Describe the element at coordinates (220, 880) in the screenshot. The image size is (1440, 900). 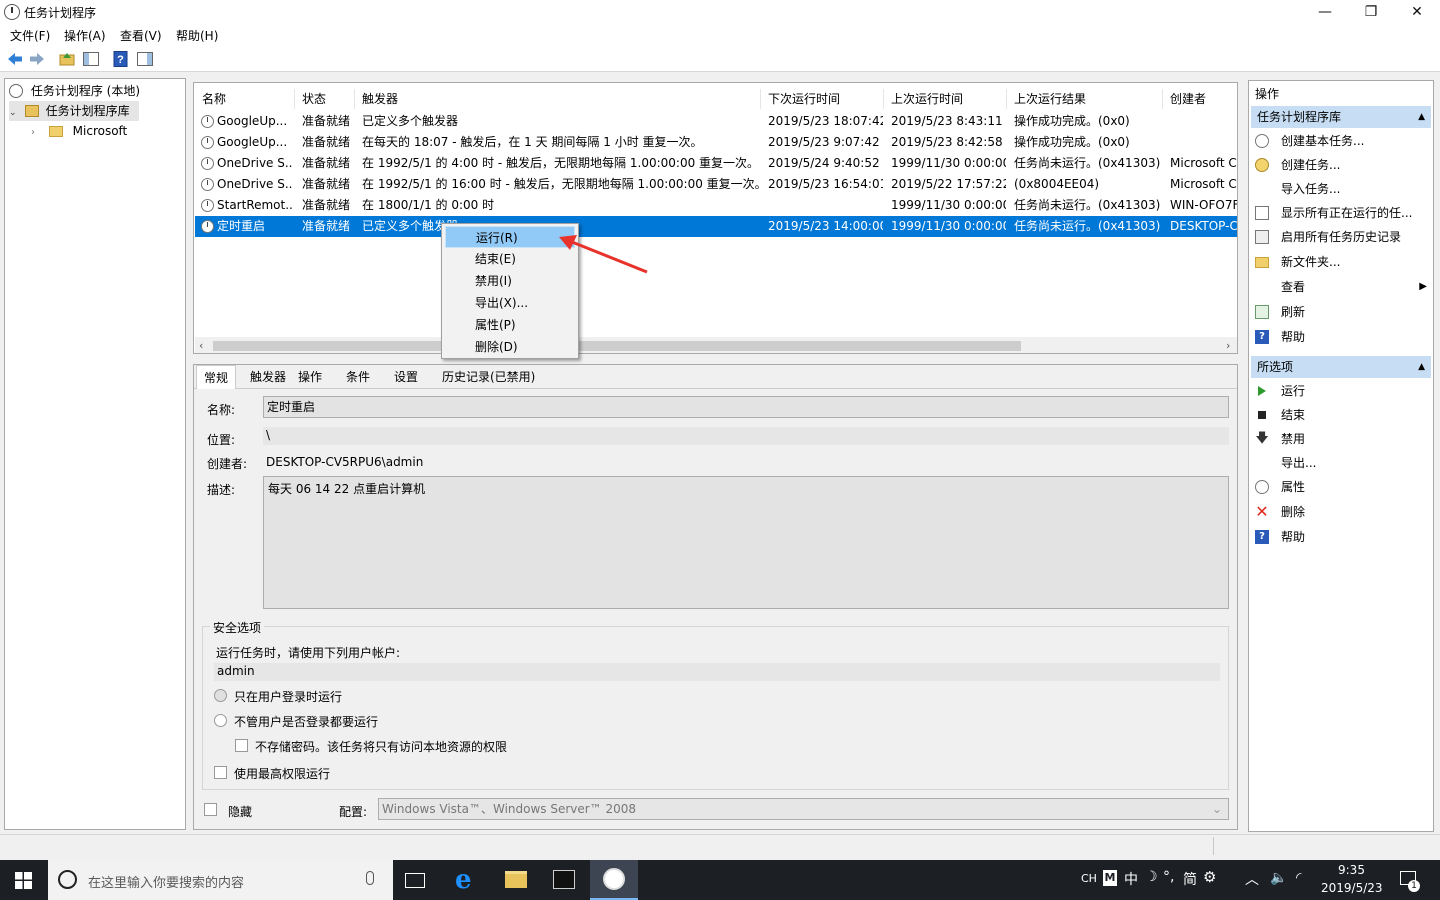
I see `taskbar-search-box: 在这里输入你要搜索的内容` at that location.